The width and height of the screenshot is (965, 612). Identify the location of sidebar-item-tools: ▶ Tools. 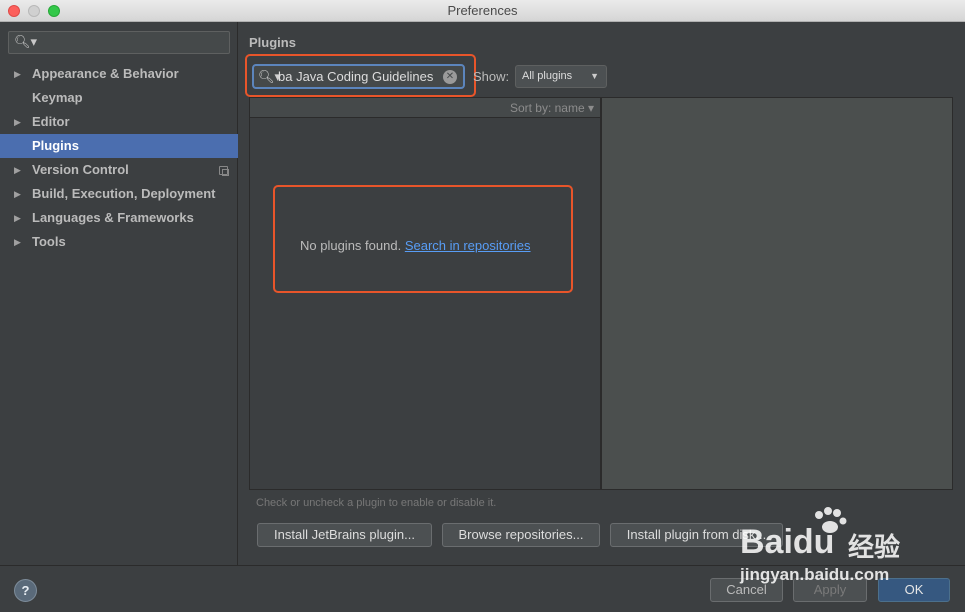
(119, 242).